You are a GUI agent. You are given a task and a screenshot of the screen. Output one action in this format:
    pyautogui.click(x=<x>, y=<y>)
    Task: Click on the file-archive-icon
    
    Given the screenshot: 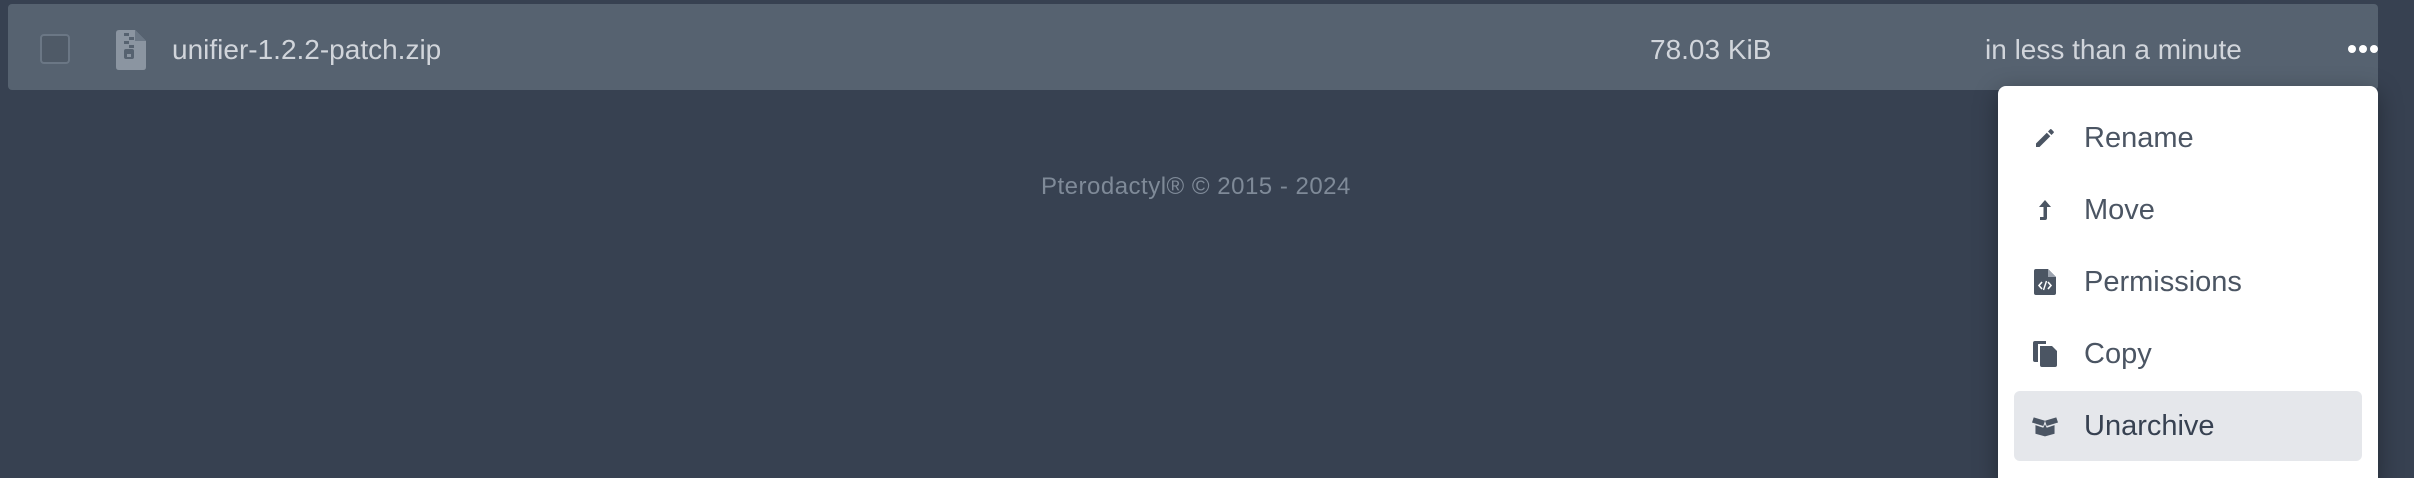 What is the action you would take?
    pyautogui.click(x=131, y=50)
    